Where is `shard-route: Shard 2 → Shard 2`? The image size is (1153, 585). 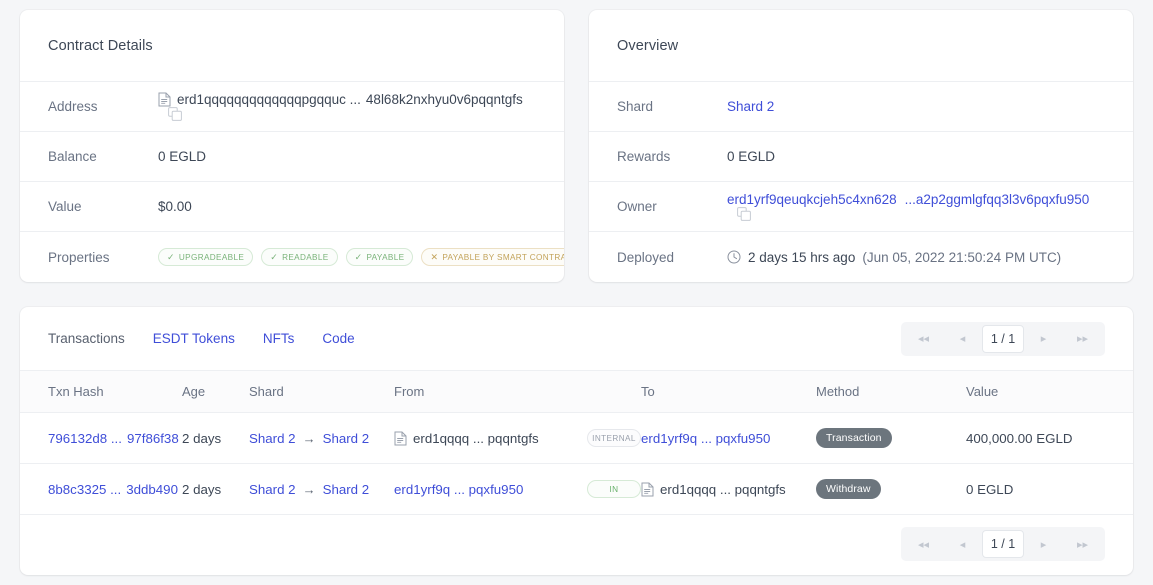 shard-route: Shard 2 → Shard 2 is located at coordinates (321, 489).